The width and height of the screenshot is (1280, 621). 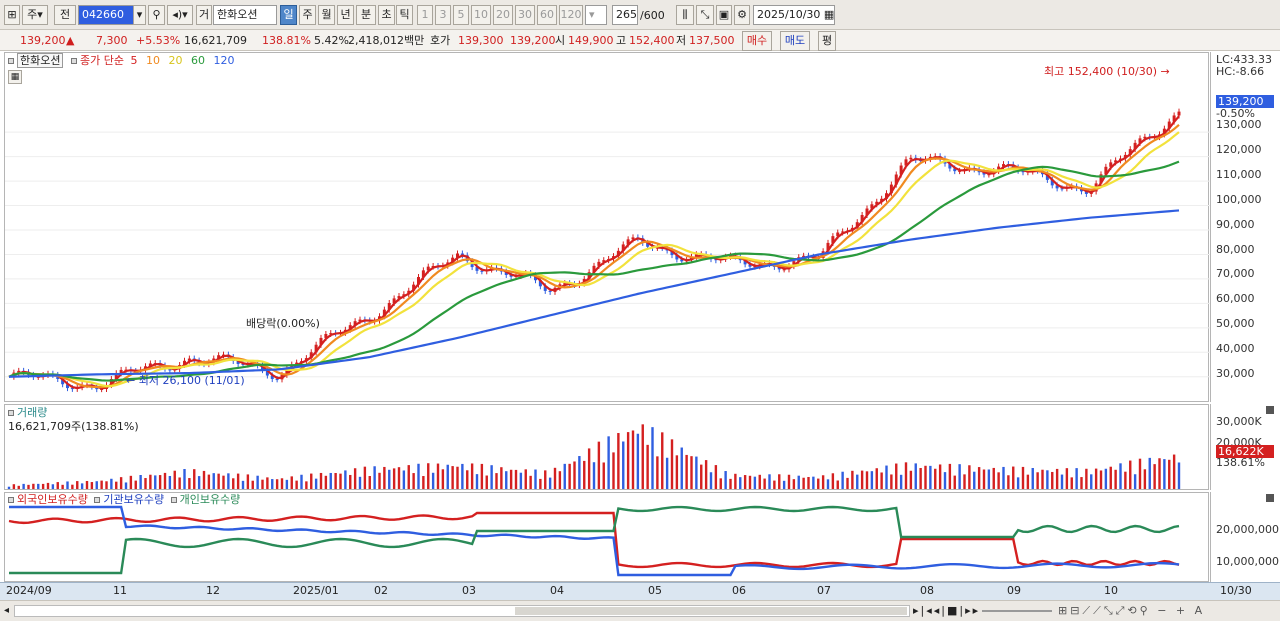 I want to click on low-annotation: ← 최저 26,100 (11/01), so click(x=185, y=380).